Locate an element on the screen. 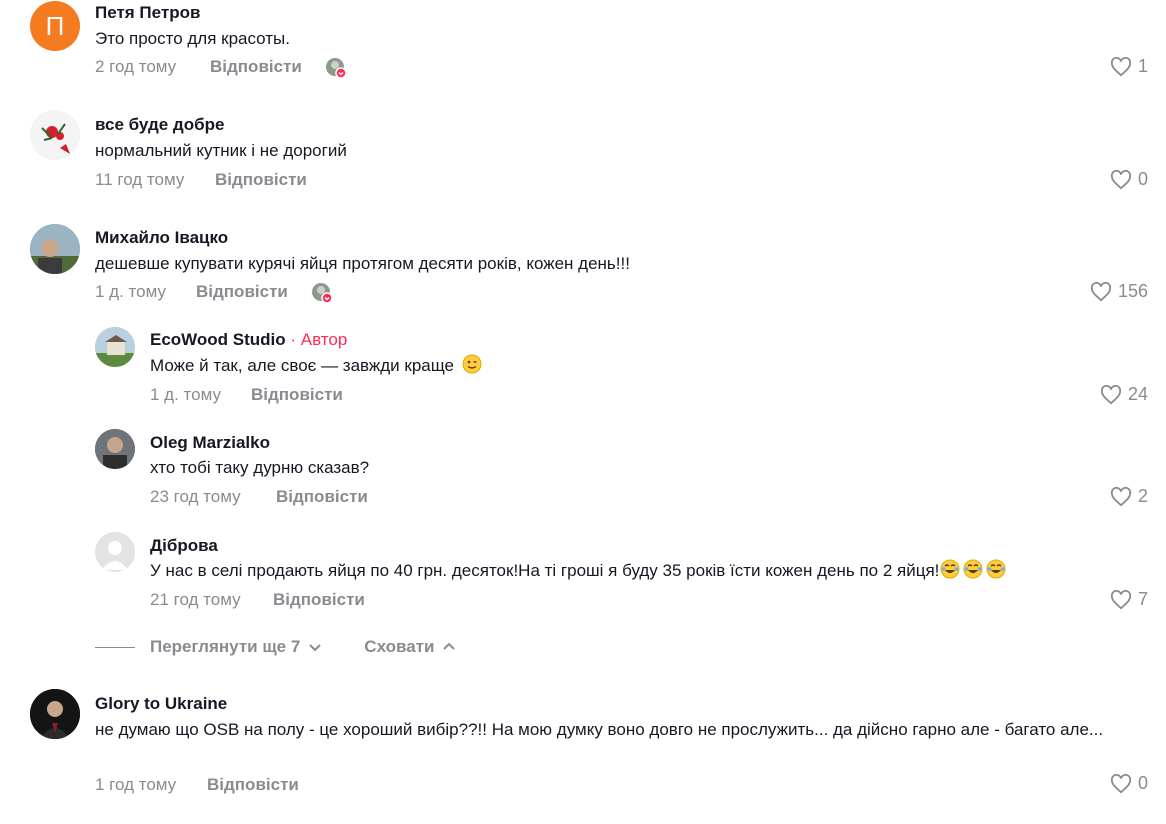 This screenshot has height=824, width=1166. replies-controls: Переглянути ще 7 Сховати is located at coordinates (296, 647).